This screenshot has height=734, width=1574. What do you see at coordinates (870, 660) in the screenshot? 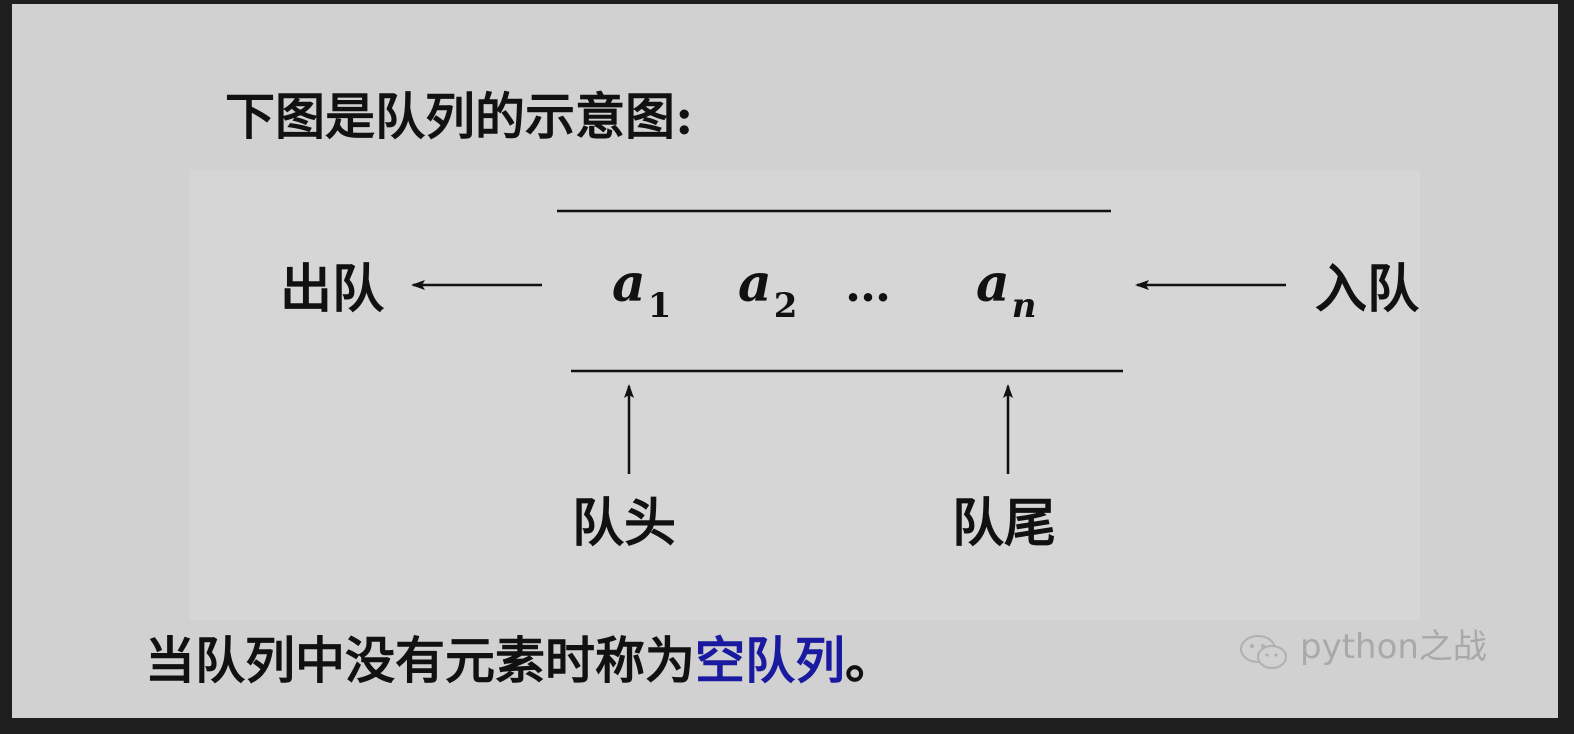
I see `footer-end: 。` at bounding box center [870, 660].